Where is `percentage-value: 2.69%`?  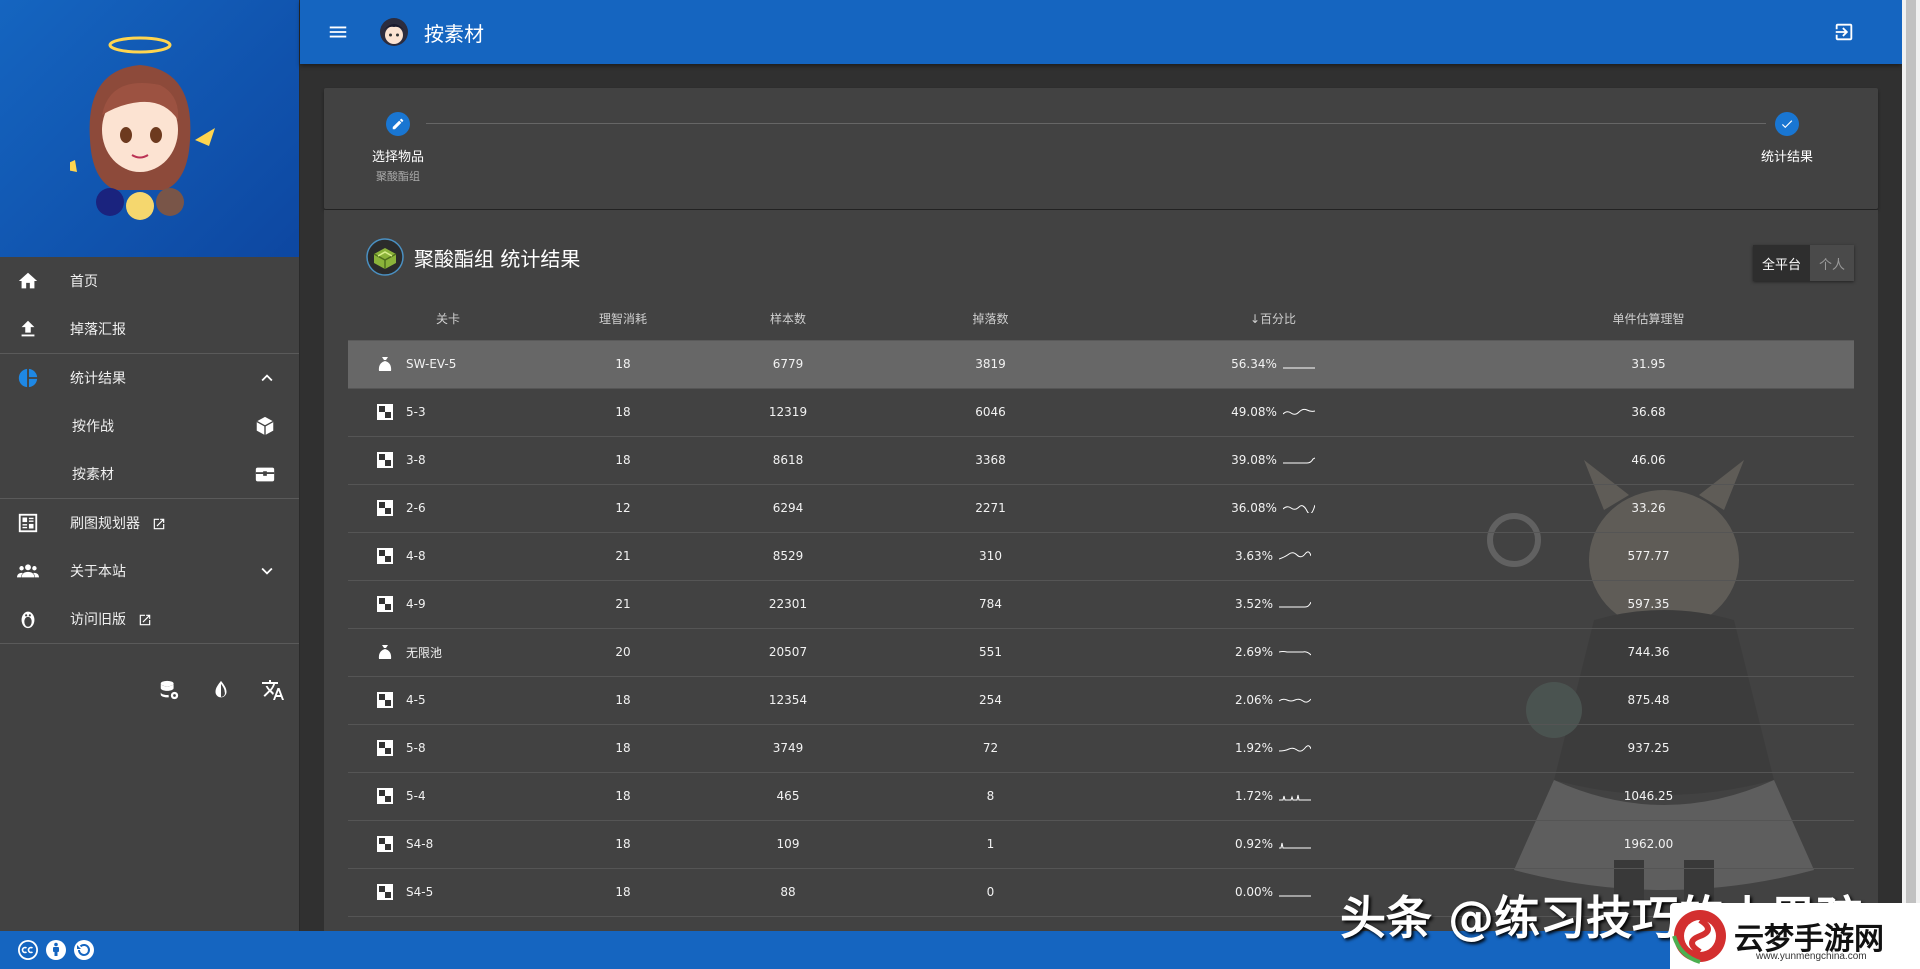 percentage-value: 2.69% is located at coordinates (1254, 652).